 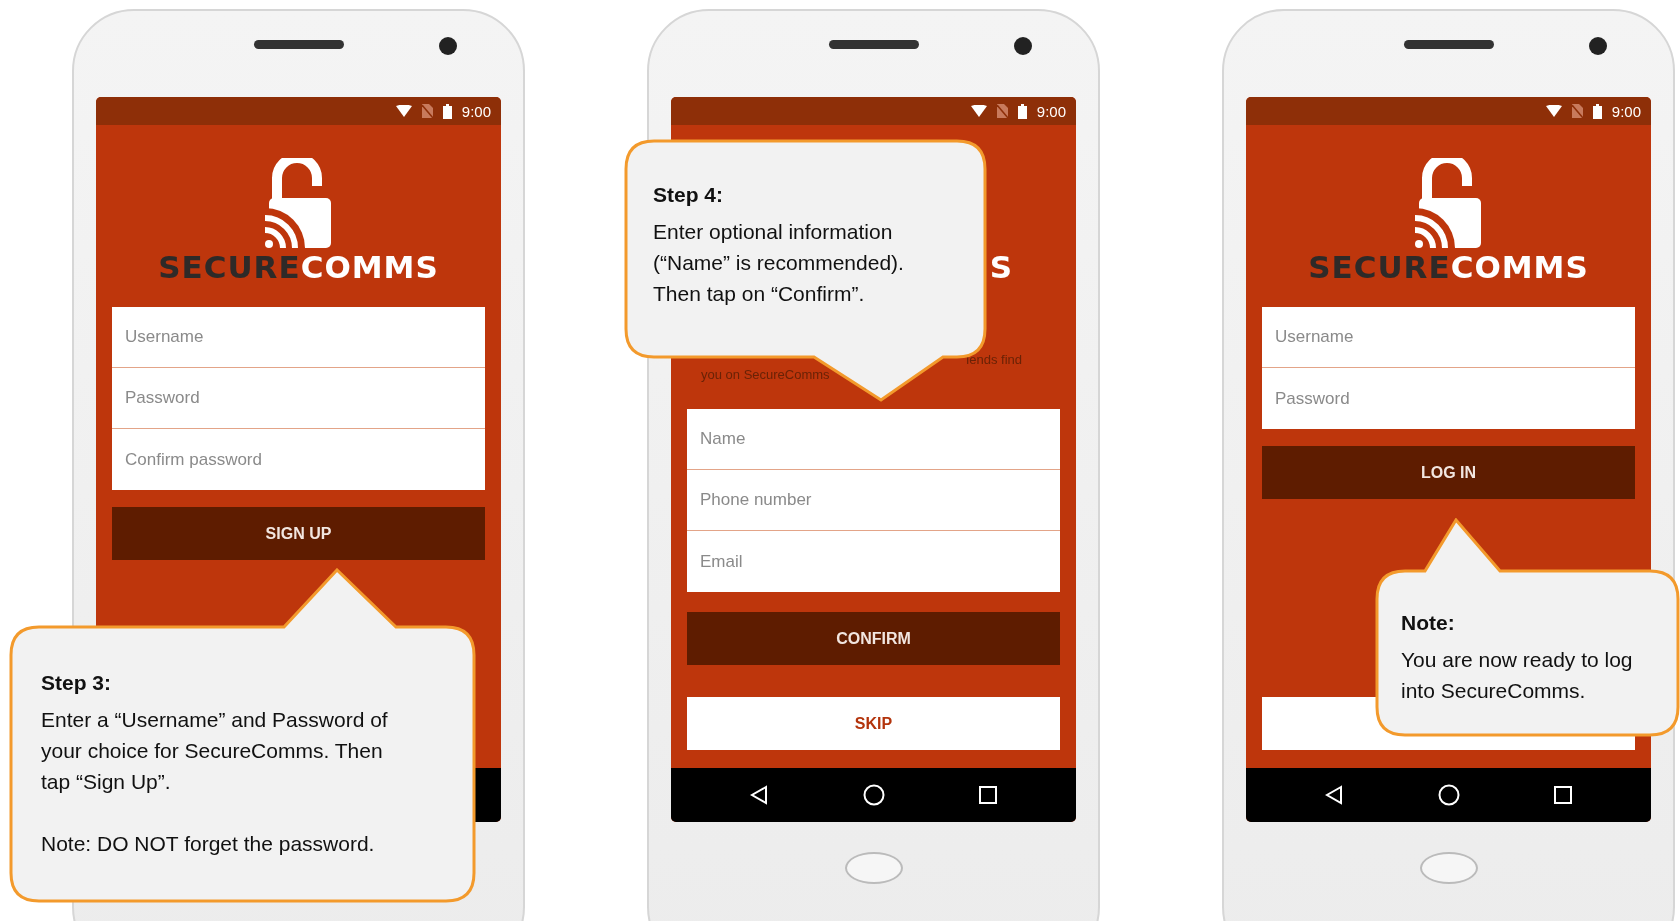 I want to click on callout-title: Step 3:, so click(x=76, y=683).